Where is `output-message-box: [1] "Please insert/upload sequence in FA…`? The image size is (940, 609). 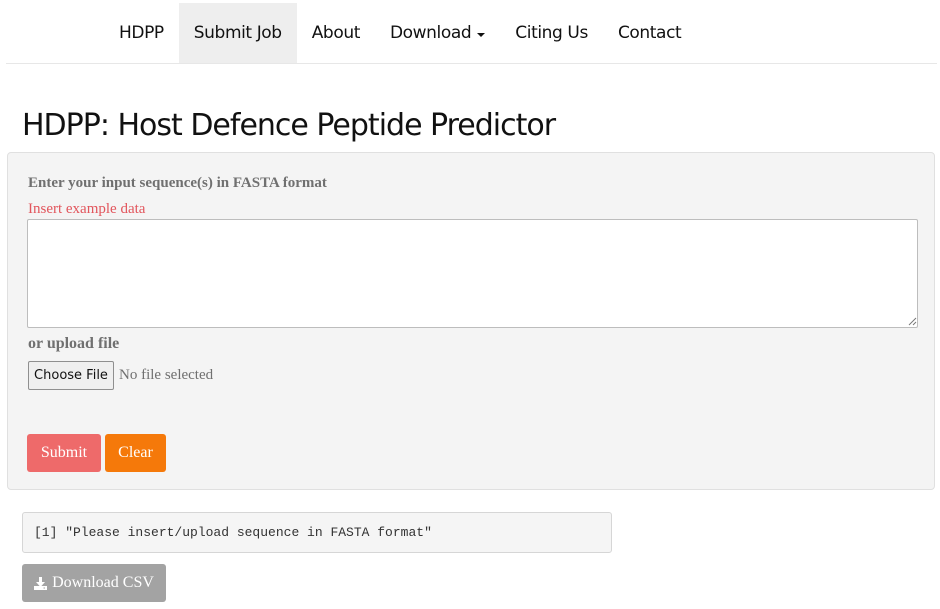
output-message-box: [1] "Please insert/upload sequence in FA… is located at coordinates (317, 532).